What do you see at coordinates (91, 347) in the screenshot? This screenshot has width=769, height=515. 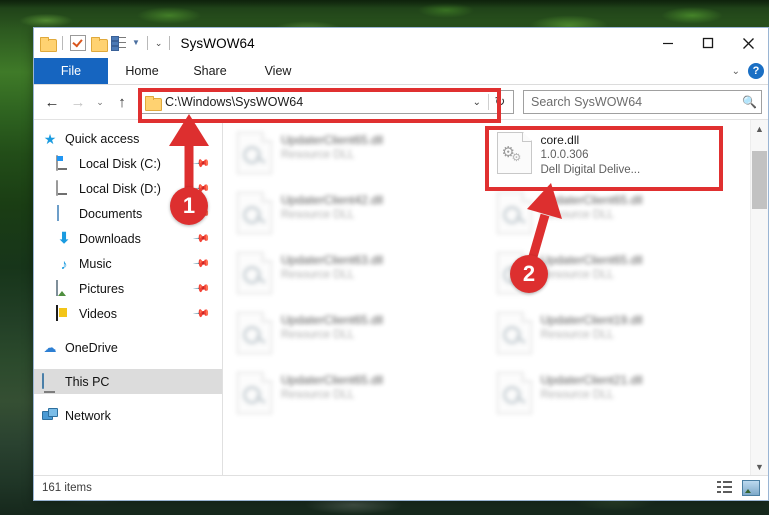 I see `sidebar-item-label: OneDrive` at bounding box center [91, 347].